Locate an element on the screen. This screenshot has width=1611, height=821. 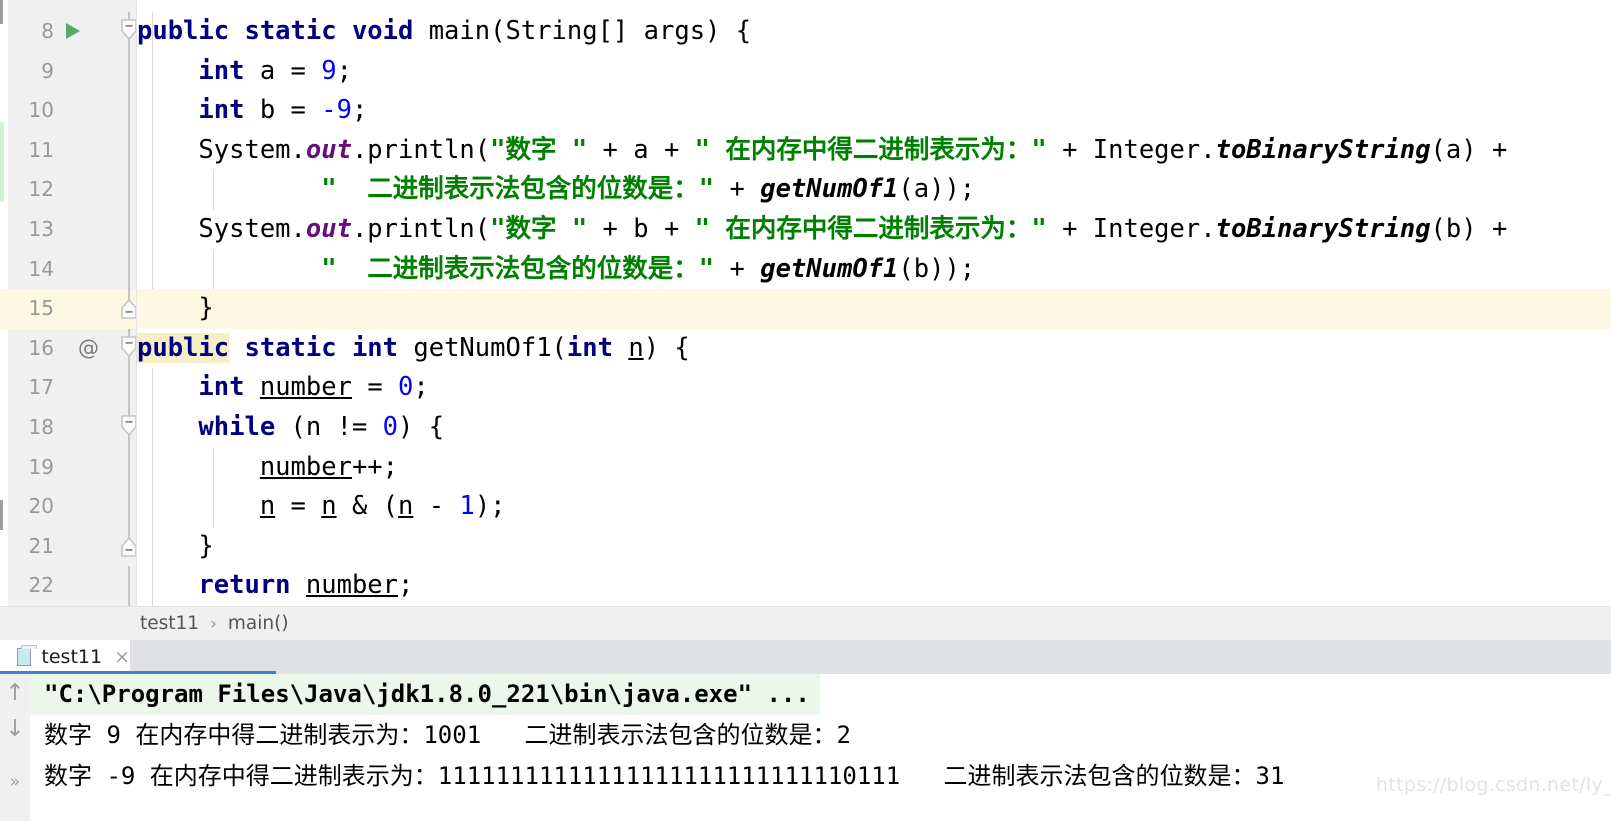
code-token: System. is located at coordinates (221, 229).